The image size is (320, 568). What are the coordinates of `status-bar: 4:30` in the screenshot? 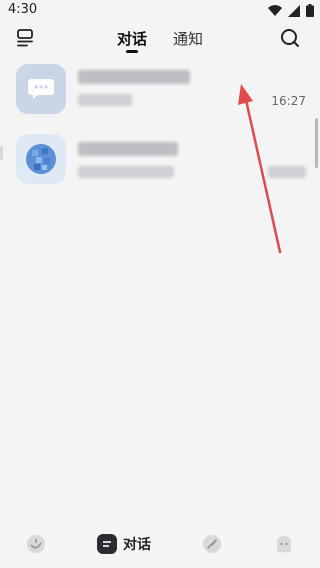 It's located at (160, 11).